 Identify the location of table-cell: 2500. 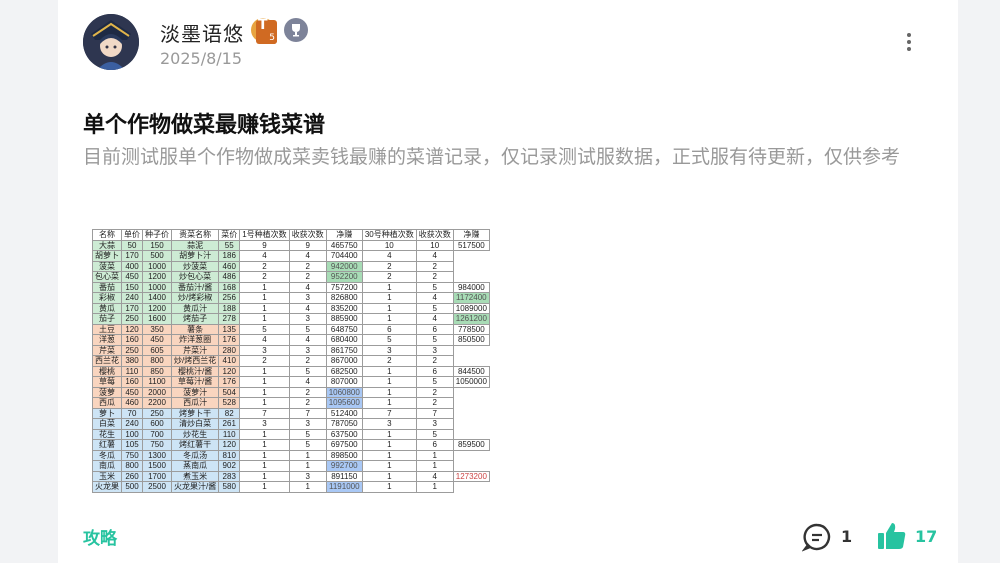
(157, 487).